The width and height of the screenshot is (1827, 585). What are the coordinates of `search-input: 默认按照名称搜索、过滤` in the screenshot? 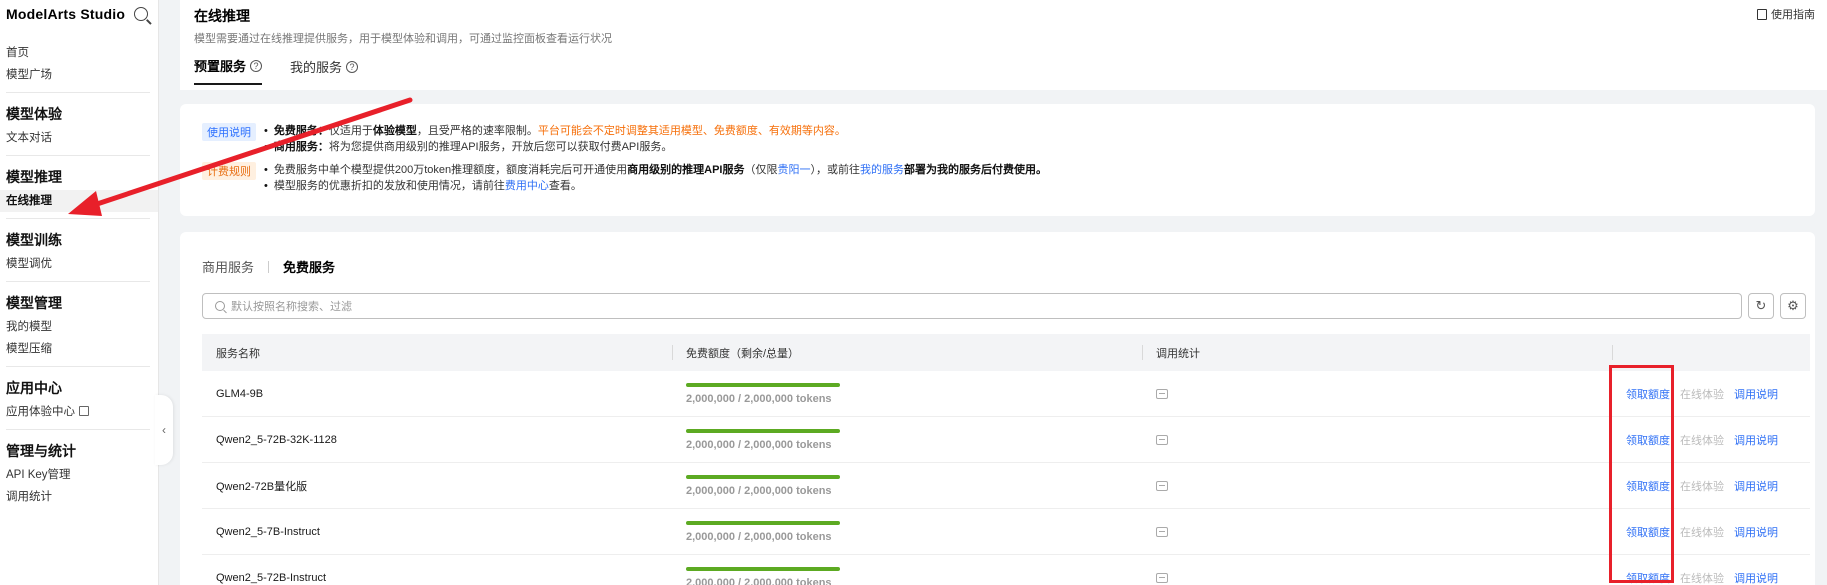 It's located at (972, 306).